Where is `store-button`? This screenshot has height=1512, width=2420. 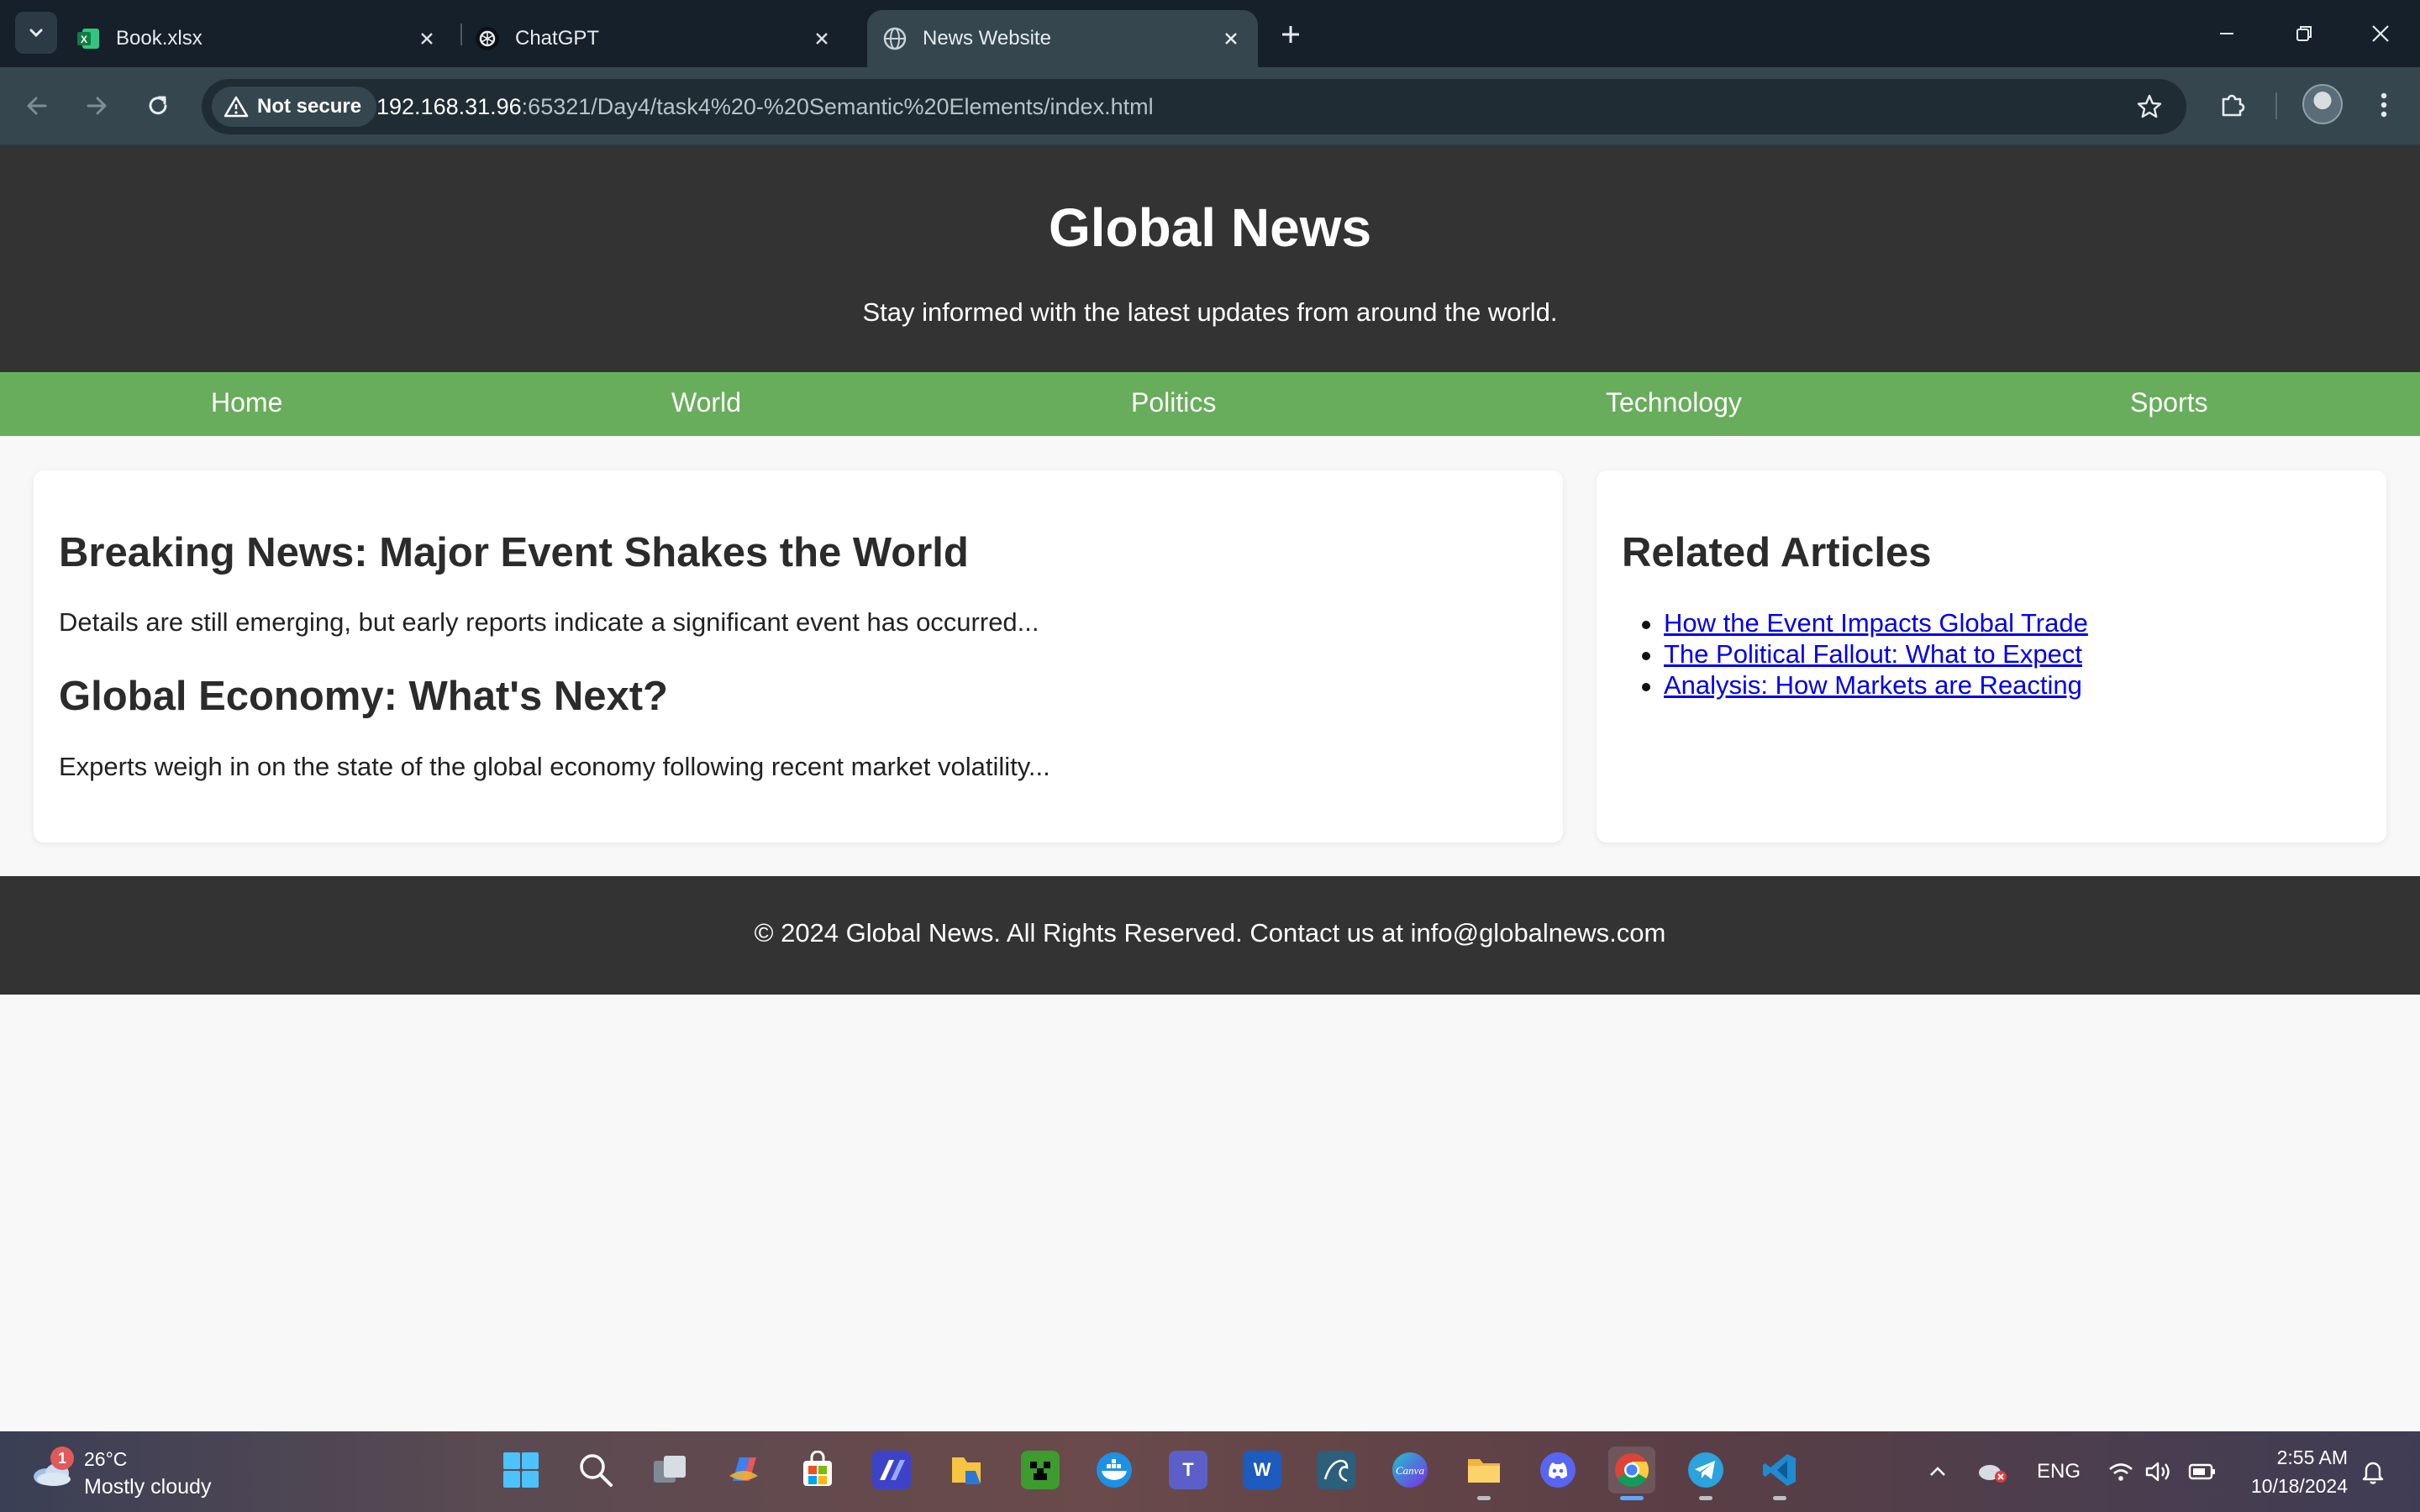
store-button is located at coordinates (817, 1470).